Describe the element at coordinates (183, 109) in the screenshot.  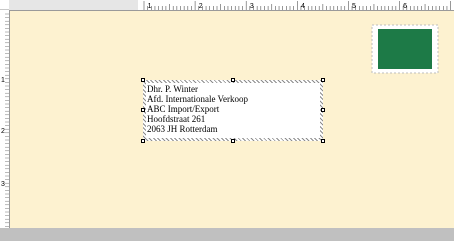
I see `address-line-company: ABC Import/Export` at that location.